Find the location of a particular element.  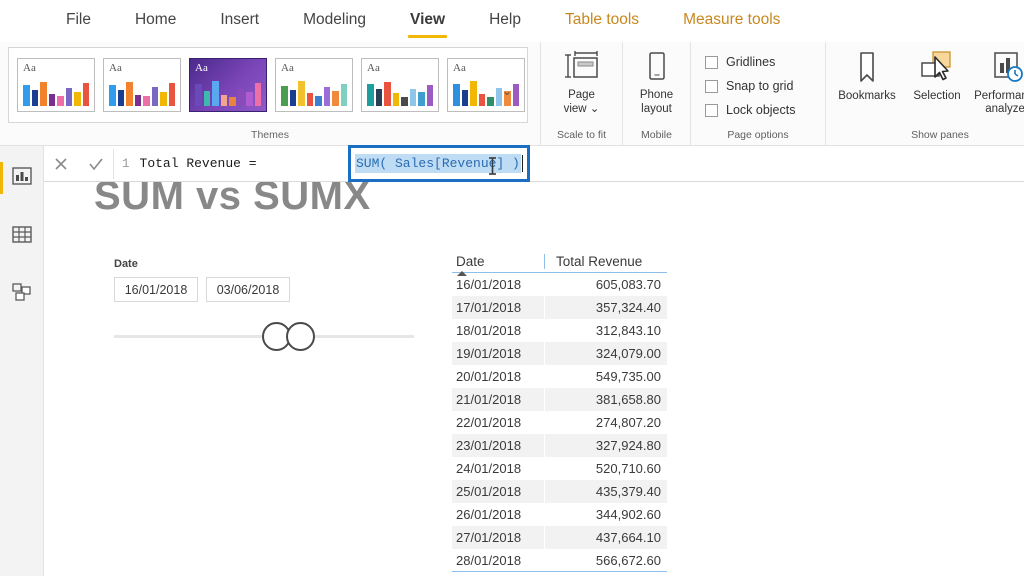

tab-insert: Insert is located at coordinates (239, 20).